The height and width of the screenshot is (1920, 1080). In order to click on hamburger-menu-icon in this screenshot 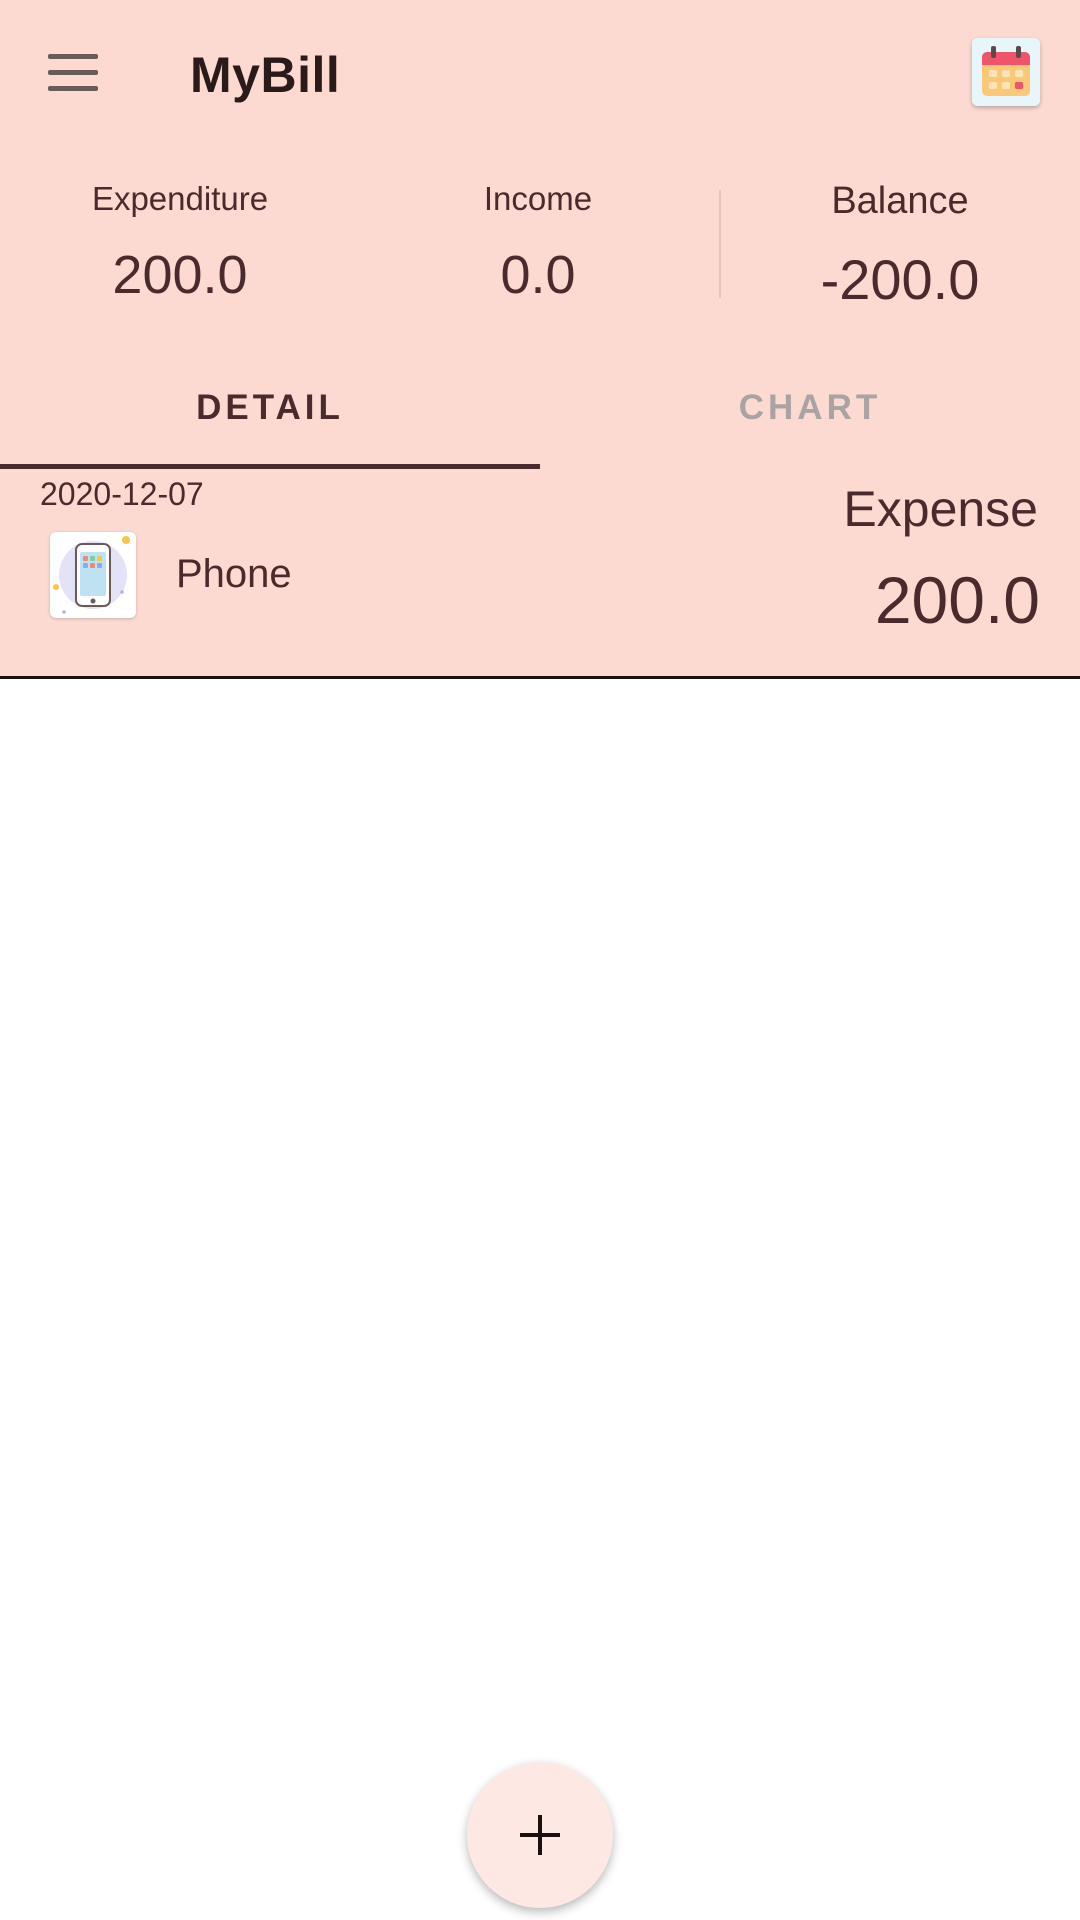, I will do `click(73, 72)`.